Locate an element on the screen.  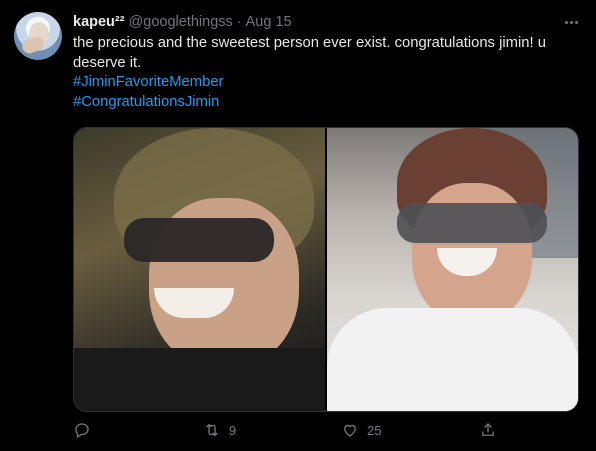
like-count: 25 is located at coordinates (374, 430).